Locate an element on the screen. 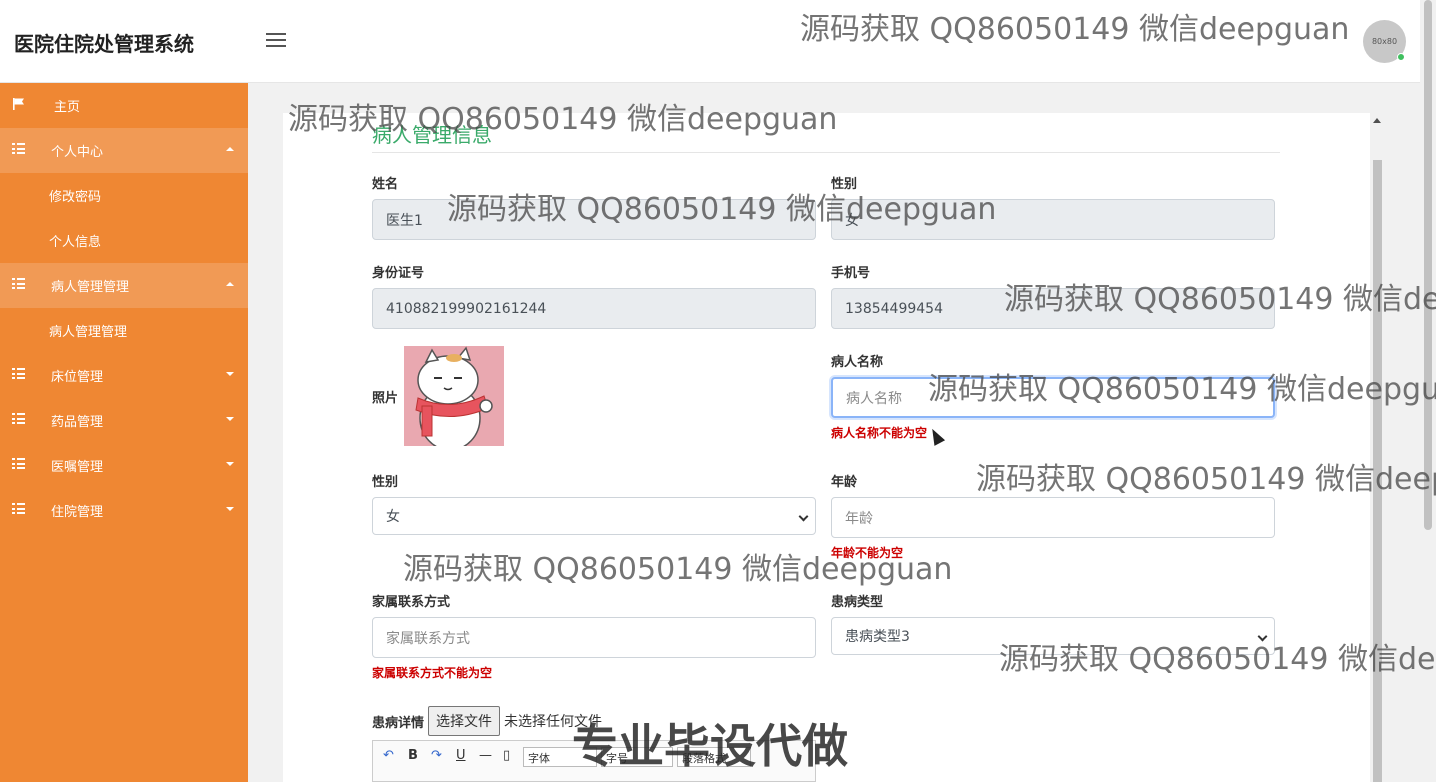  name-value: 医生1 is located at coordinates (404, 220).